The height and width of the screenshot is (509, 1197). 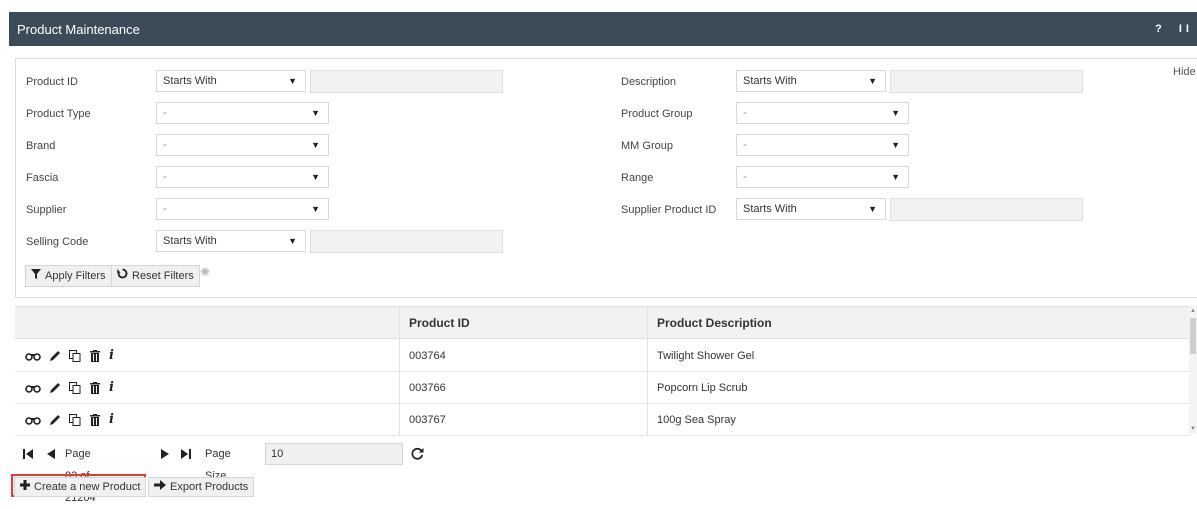 What do you see at coordinates (242, 177) in the screenshot?
I see `fascia-select: - ▼` at bounding box center [242, 177].